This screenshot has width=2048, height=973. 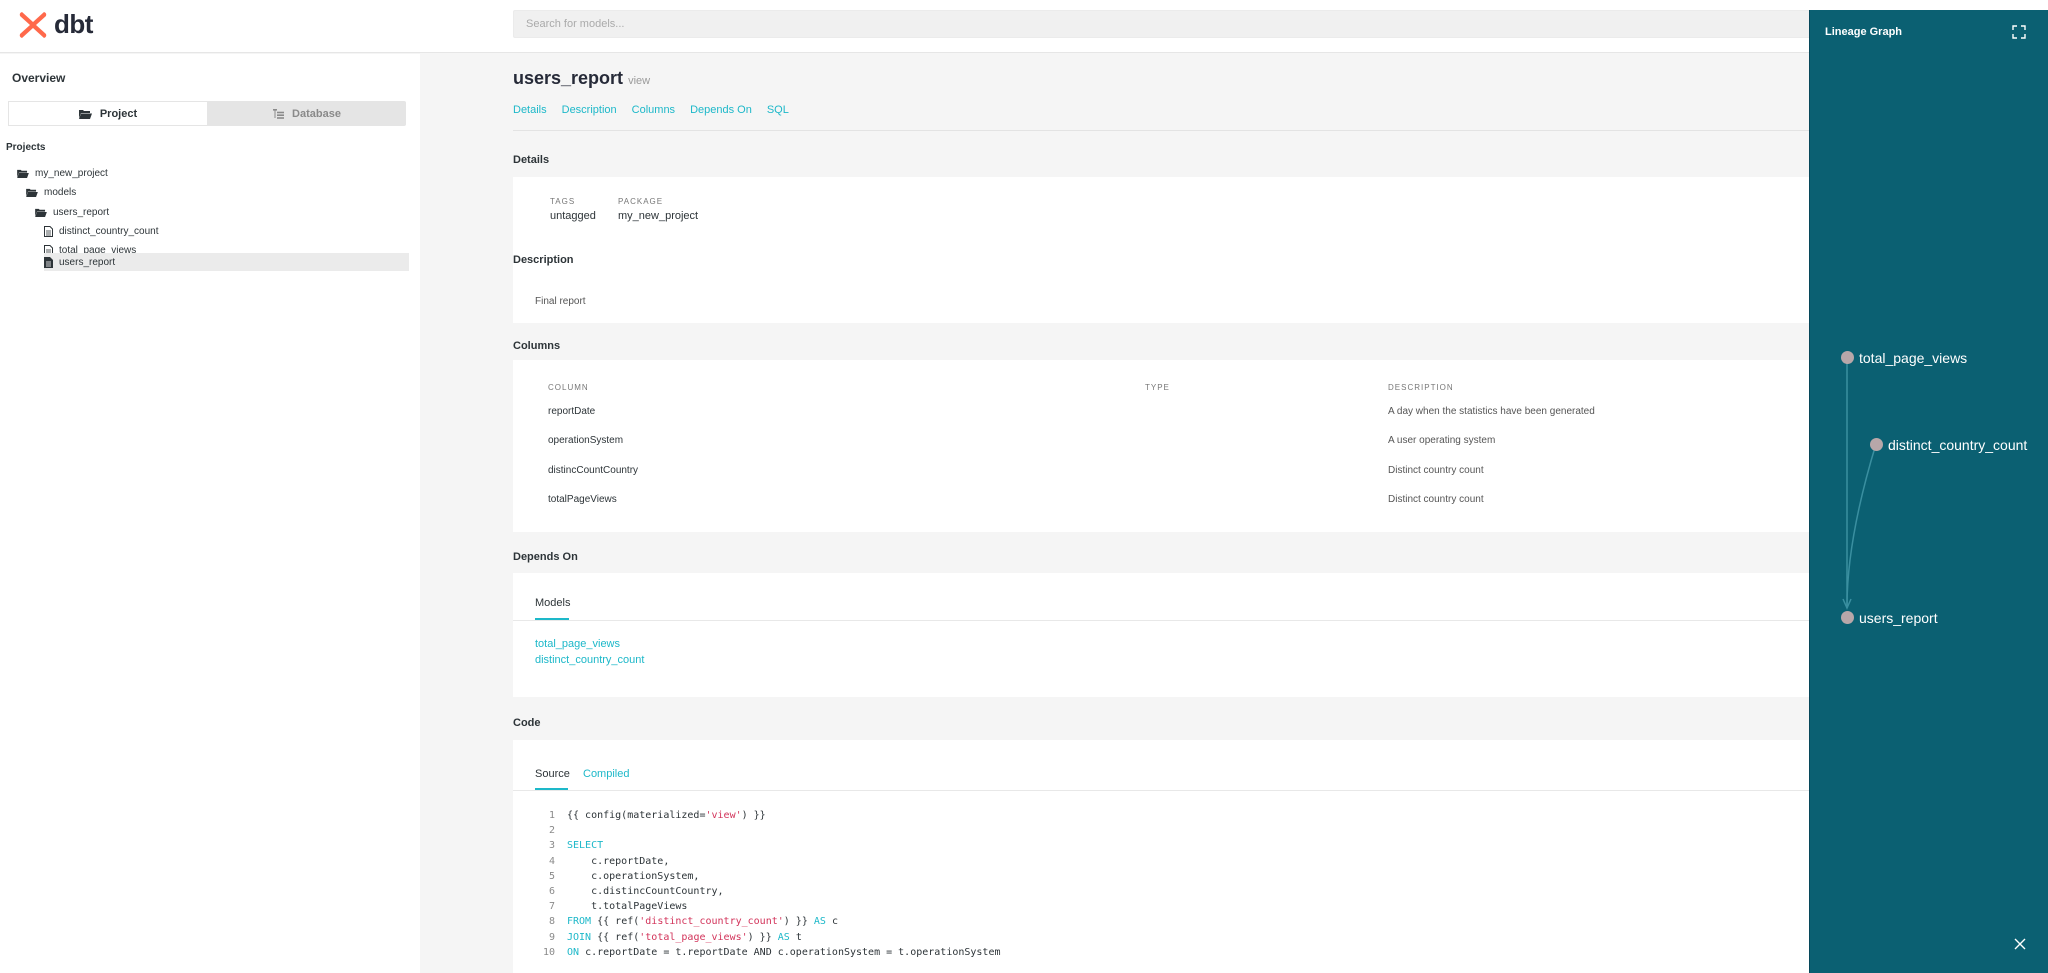 What do you see at coordinates (645, 891) in the screenshot?
I see `code-text: c.distincCountCountry,` at bounding box center [645, 891].